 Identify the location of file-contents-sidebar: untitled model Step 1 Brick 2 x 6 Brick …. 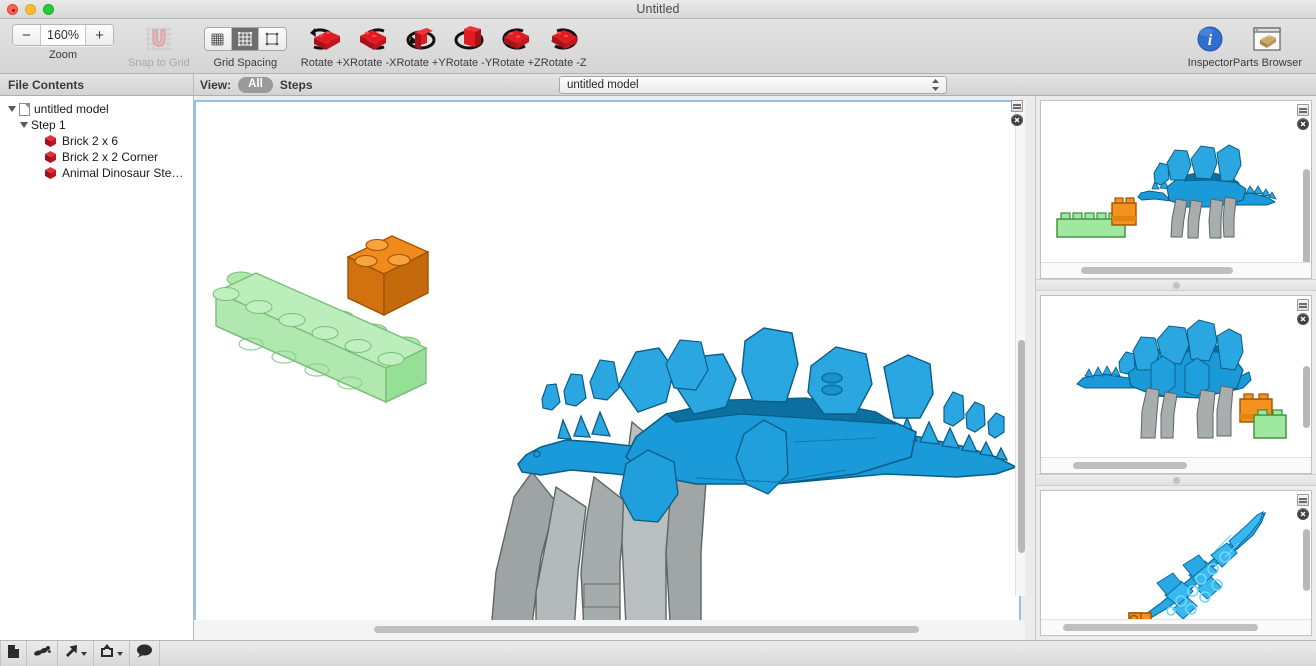
(97, 368).